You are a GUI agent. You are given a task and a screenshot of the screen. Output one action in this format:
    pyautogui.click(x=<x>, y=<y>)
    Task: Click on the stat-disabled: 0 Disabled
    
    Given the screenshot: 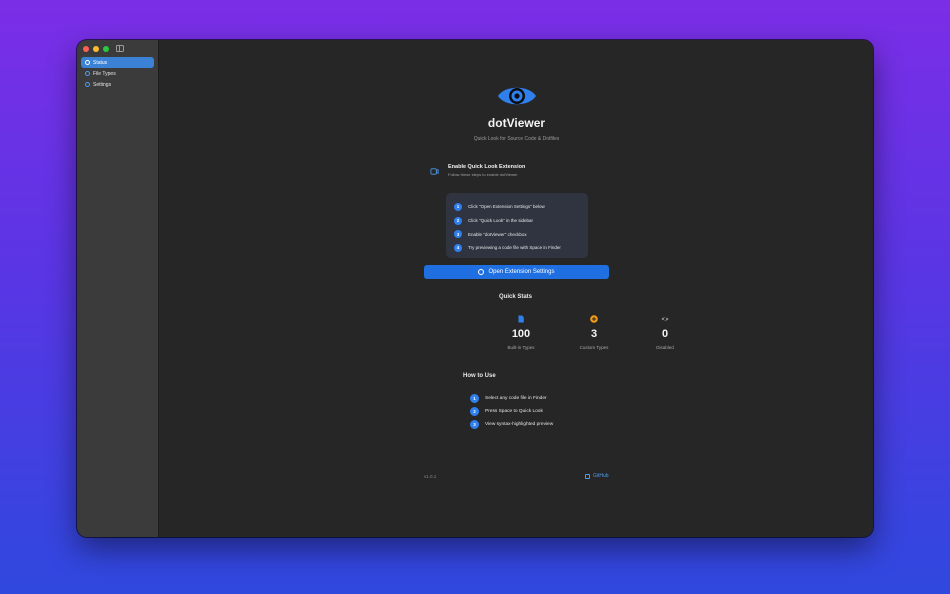 What is the action you would take?
    pyautogui.click(x=665, y=332)
    